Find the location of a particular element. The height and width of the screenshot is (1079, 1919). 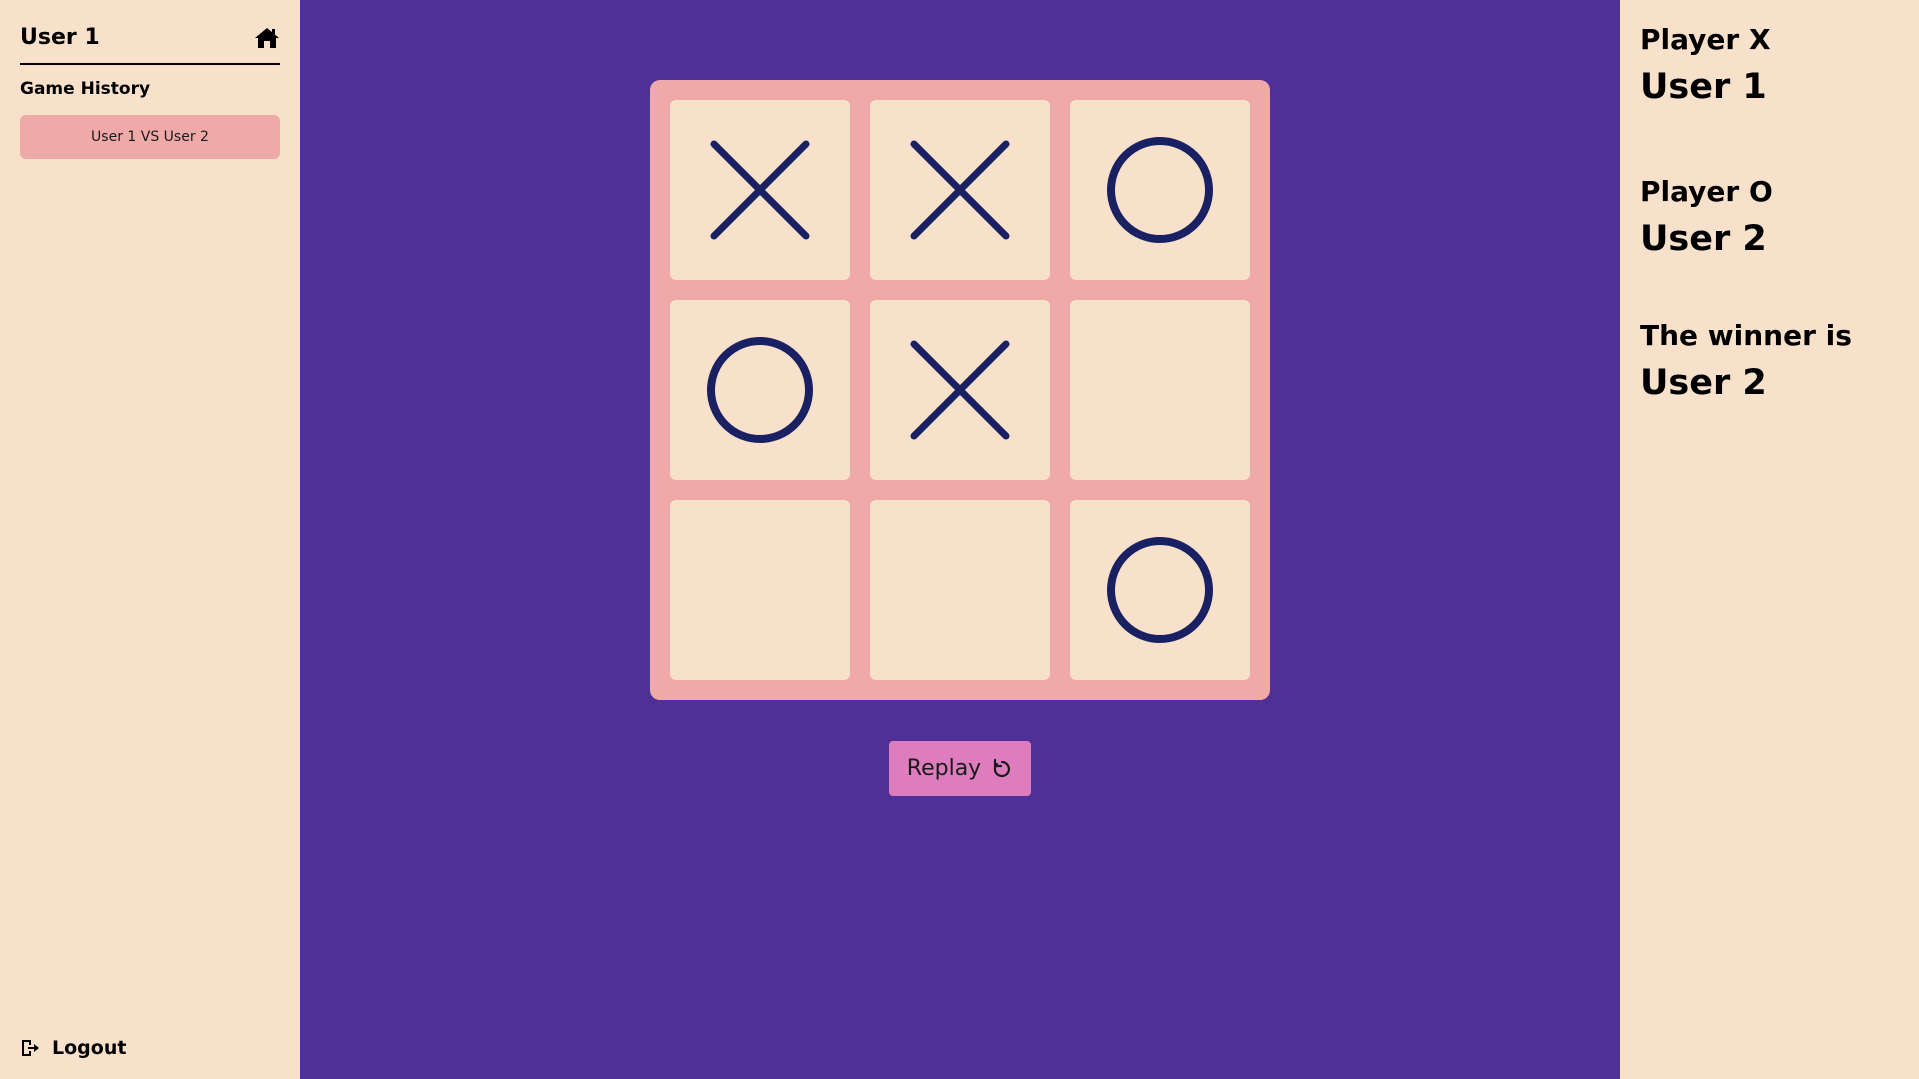

player-o-block: Player O User 2 is located at coordinates (1769, 217).